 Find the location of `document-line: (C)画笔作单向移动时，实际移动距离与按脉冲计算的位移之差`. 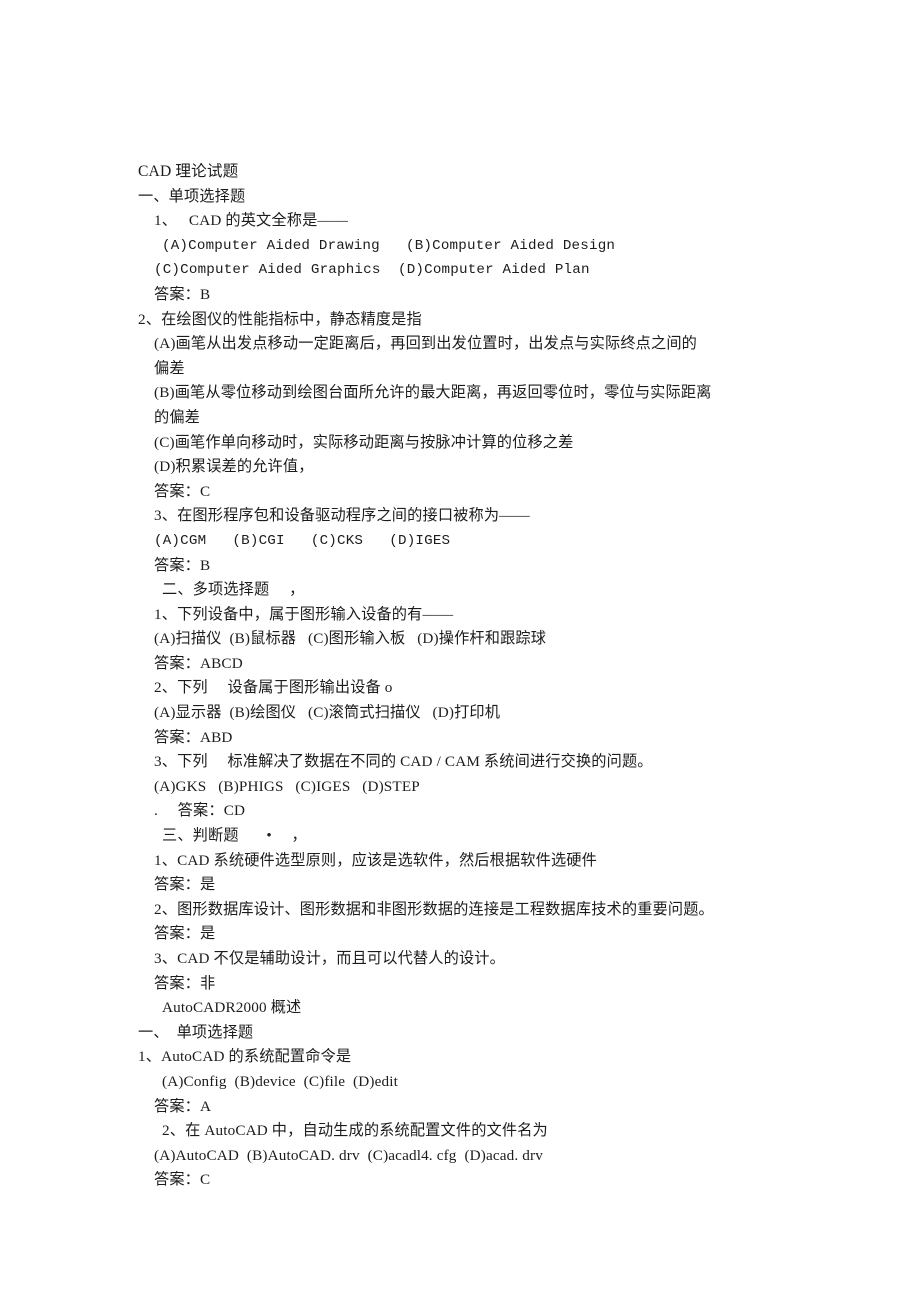

document-line: (C)画笔作单向移动时，实际移动距离与按脉冲计算的位移之差 is located at coordinates (364, 442).